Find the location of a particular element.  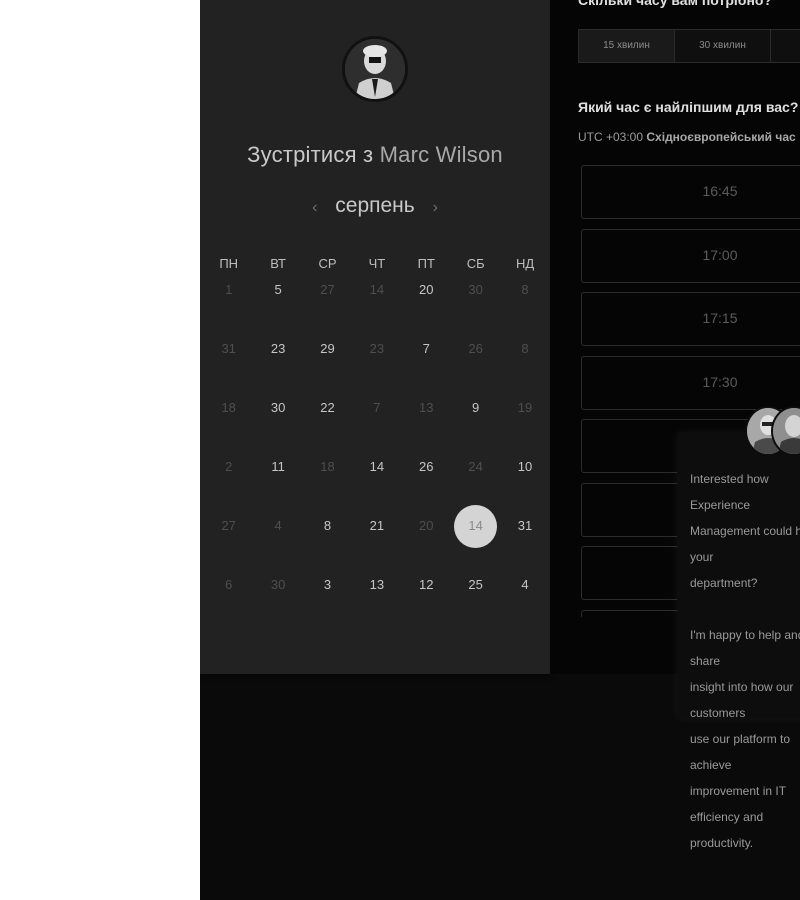

calendar-day: 21 is located at coordinates (376, 526).